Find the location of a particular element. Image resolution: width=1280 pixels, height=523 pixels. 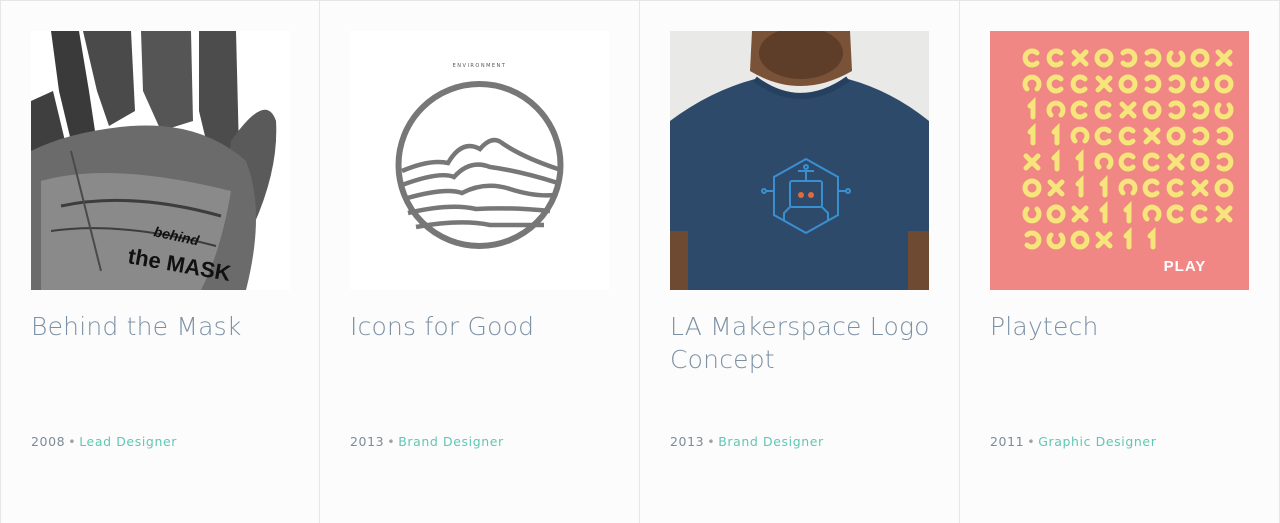

project-role: Graphic Designer is located at coordinates (1097, 441).